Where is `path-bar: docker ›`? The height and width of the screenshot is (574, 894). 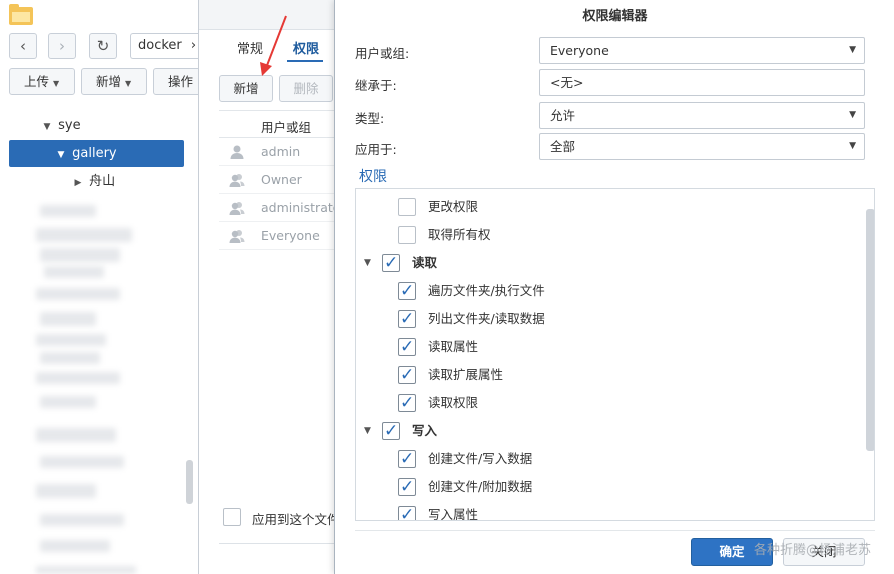 path-bar: docker › is located at coordinates (164, 46).